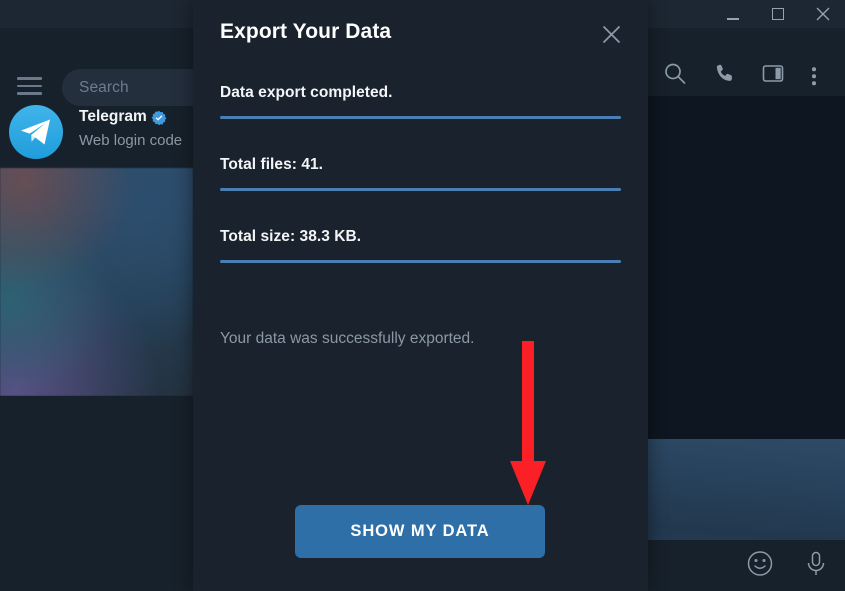  I want to click on list-item-texts: Telegram Web login code, so click(136, 128).